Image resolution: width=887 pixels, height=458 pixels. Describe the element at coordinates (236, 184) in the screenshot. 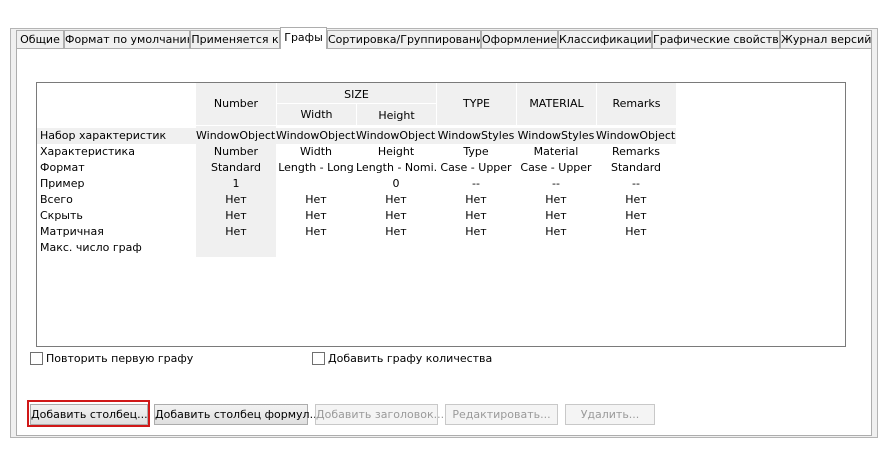

I see `grid-cell: 1` at that location.